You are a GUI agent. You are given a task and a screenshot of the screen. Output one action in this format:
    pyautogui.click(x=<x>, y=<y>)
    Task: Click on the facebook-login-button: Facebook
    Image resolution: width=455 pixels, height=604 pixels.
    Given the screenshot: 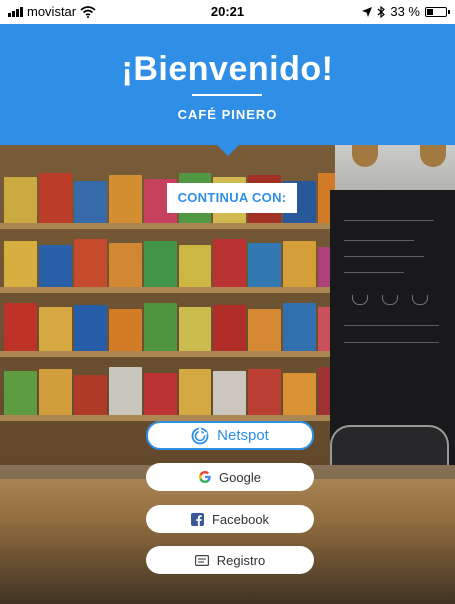 What is the action you would take?
    pyautogui.click(x=230, y=519)
    